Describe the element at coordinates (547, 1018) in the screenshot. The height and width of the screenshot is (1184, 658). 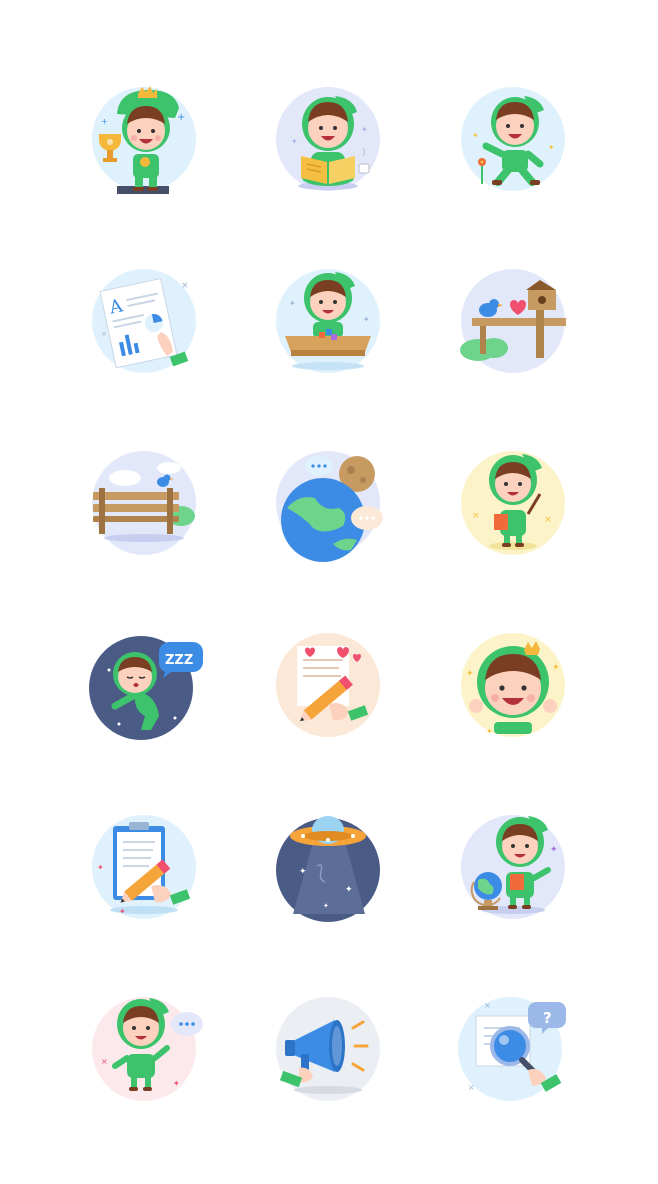
I see `question-mark: ?` at that location.